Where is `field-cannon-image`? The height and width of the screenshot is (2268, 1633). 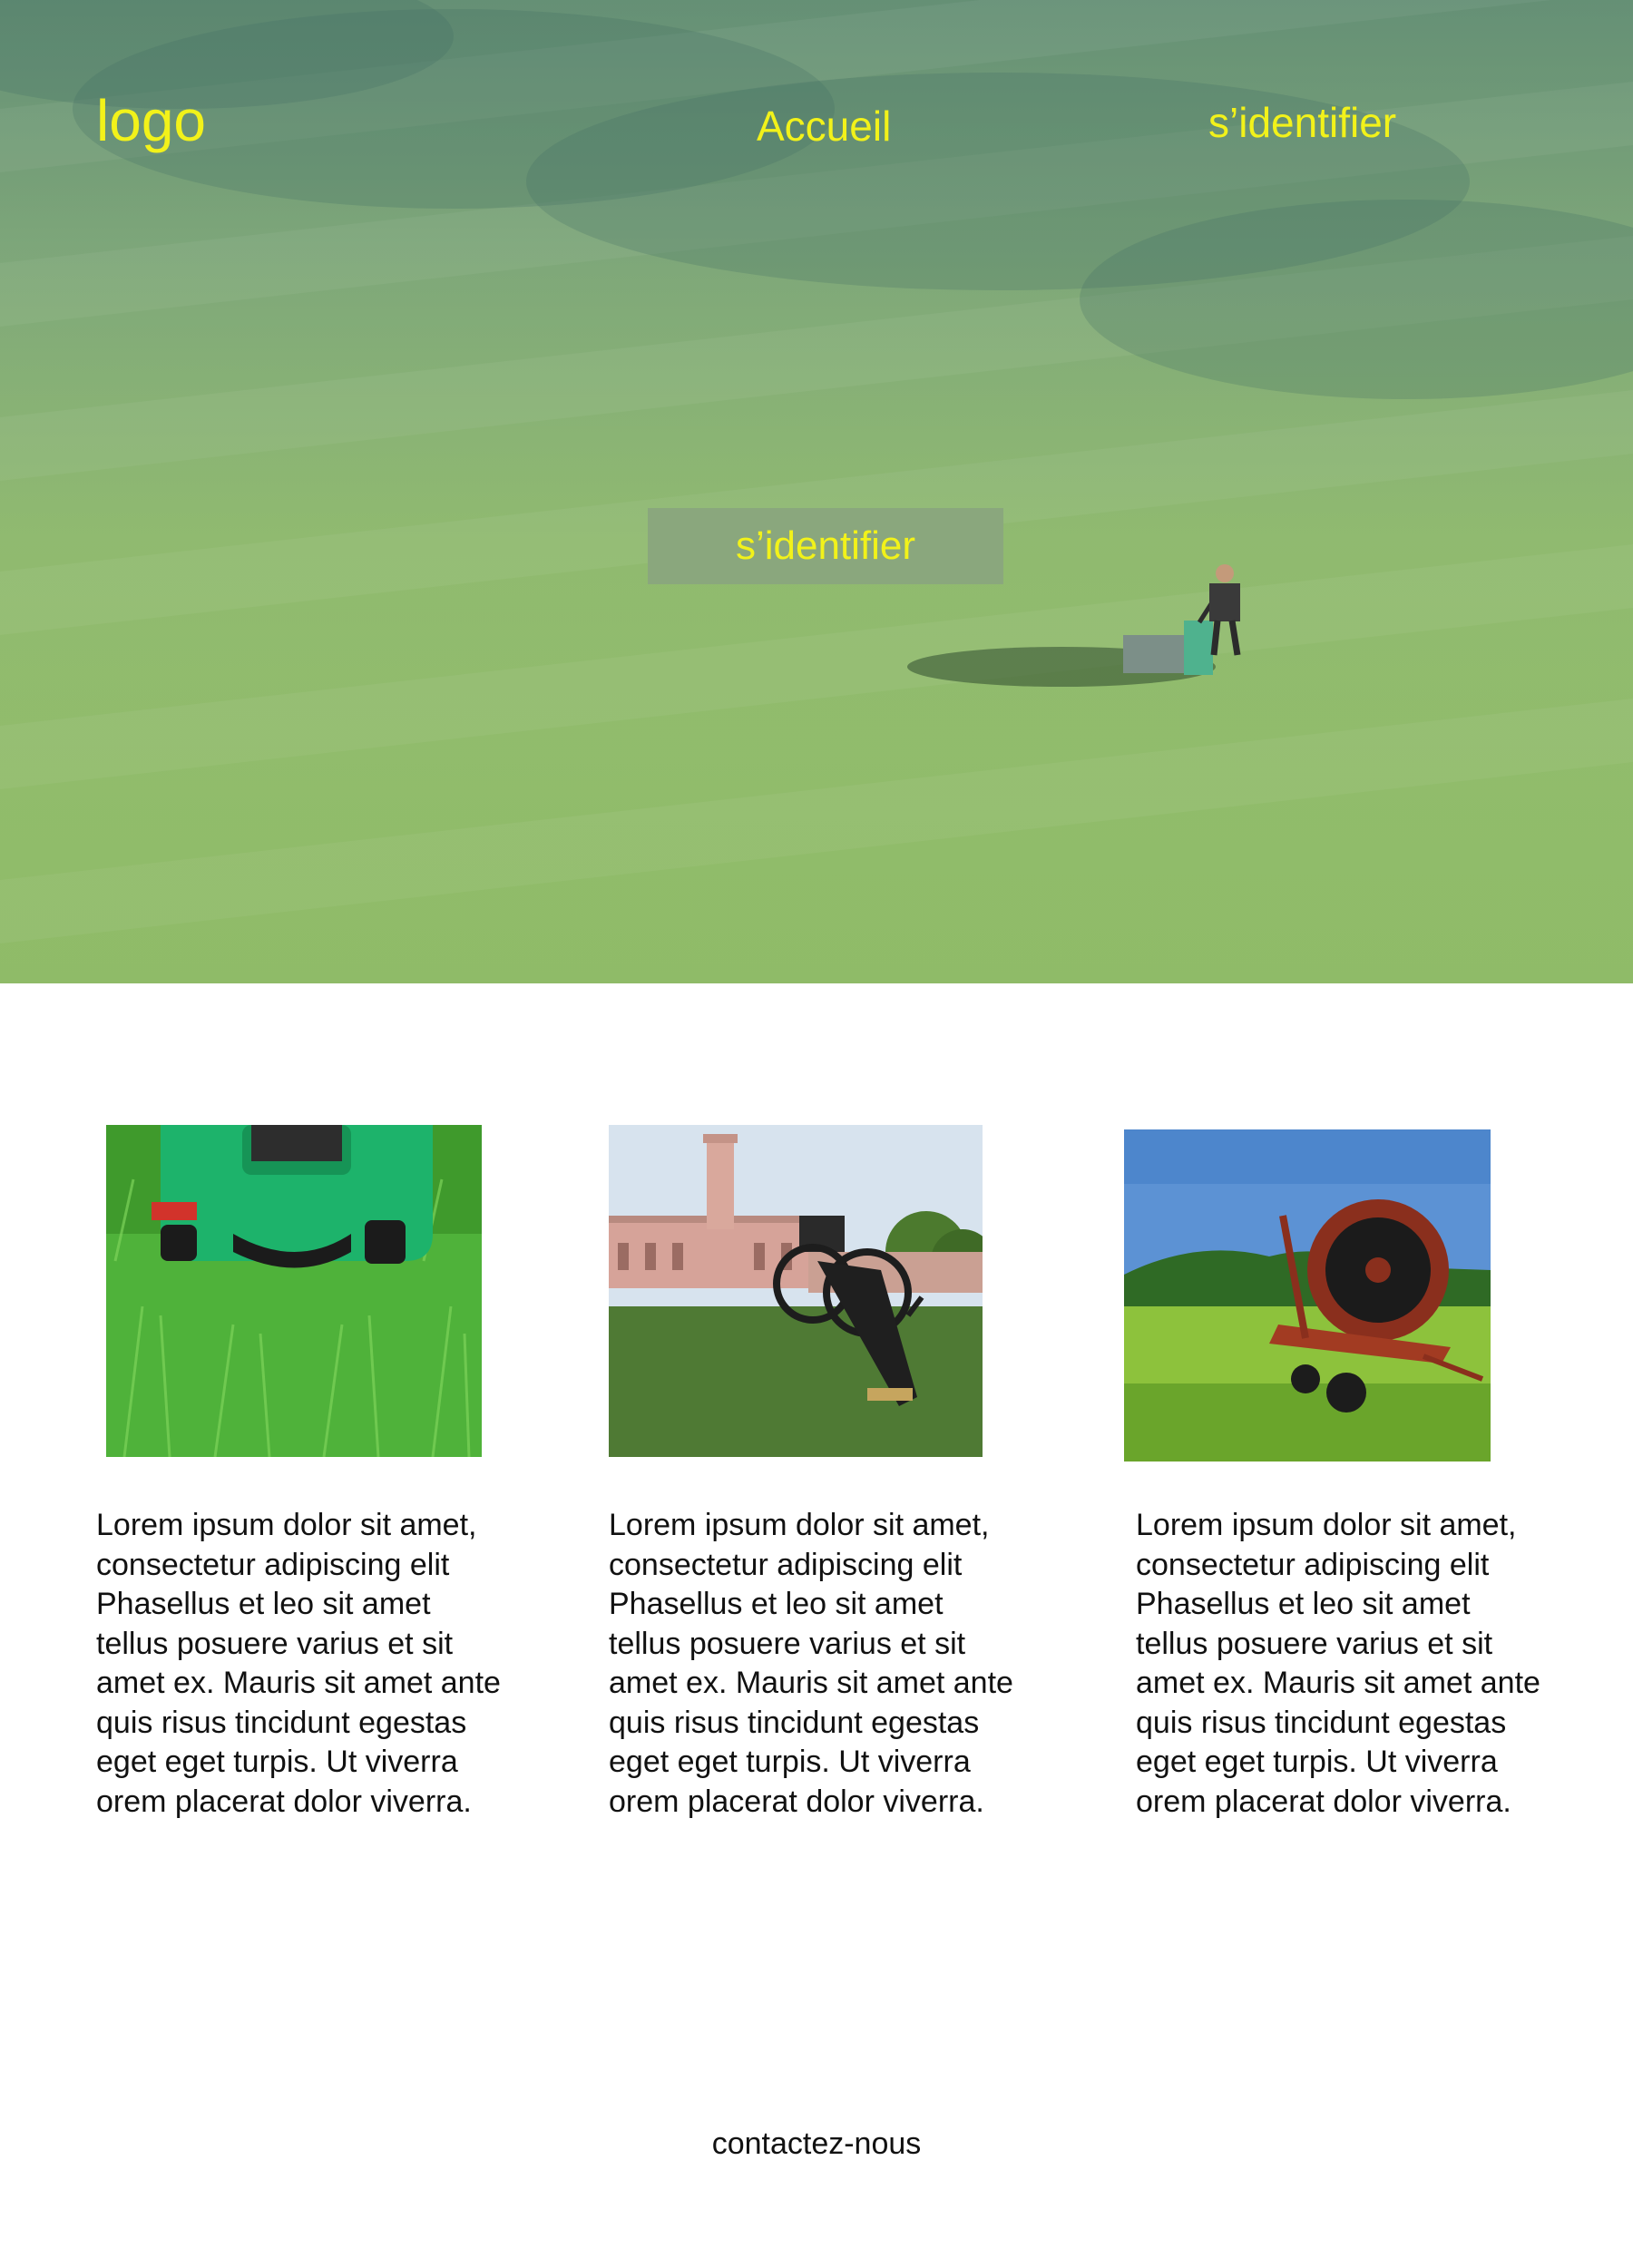 field-cannon-image is located at coordinates (796, 1291).